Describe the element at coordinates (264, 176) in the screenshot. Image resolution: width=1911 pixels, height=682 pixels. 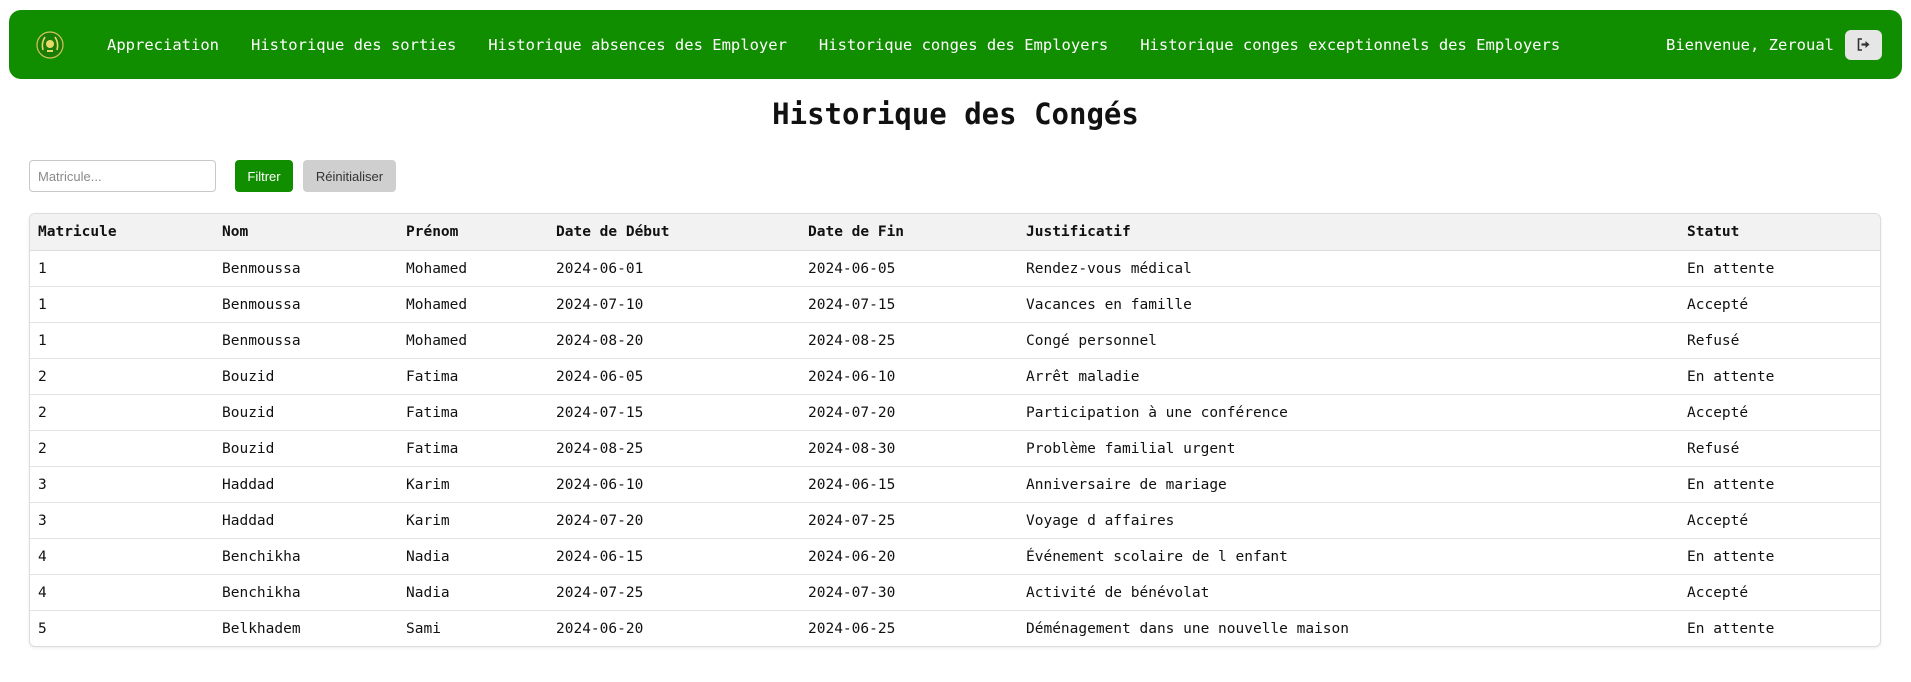
I see `filter-button: Filtrer` at that location.